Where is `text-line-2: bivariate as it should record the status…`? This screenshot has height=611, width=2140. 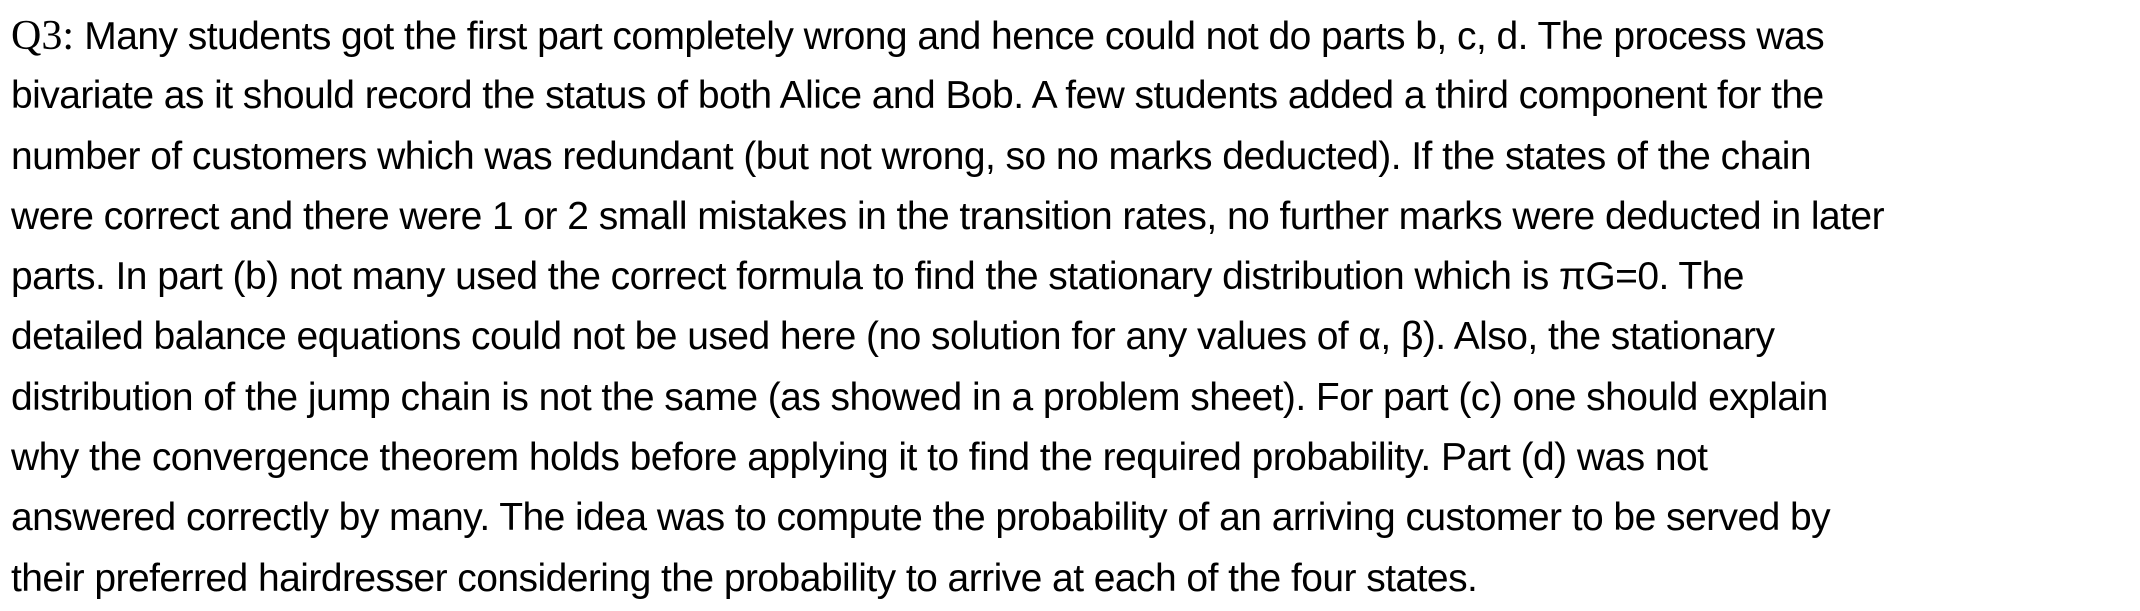 text-line-2: bivariate as it should record the status… is located at coordinates (917, 96).